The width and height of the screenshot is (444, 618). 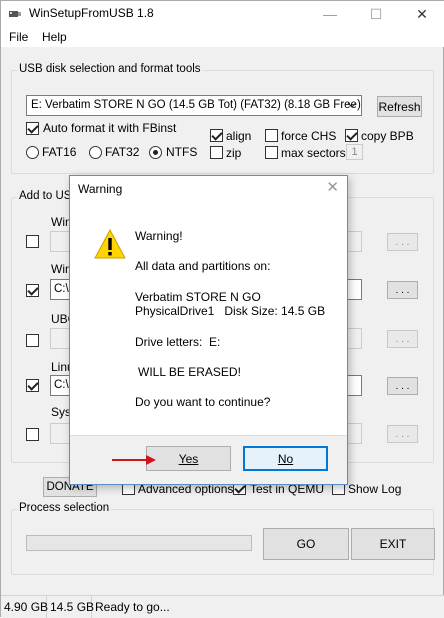 What do you see at coordinates (32, 340) in the screenshot?
I see `ubcd-checkbox` at bounding box center [32, 340].